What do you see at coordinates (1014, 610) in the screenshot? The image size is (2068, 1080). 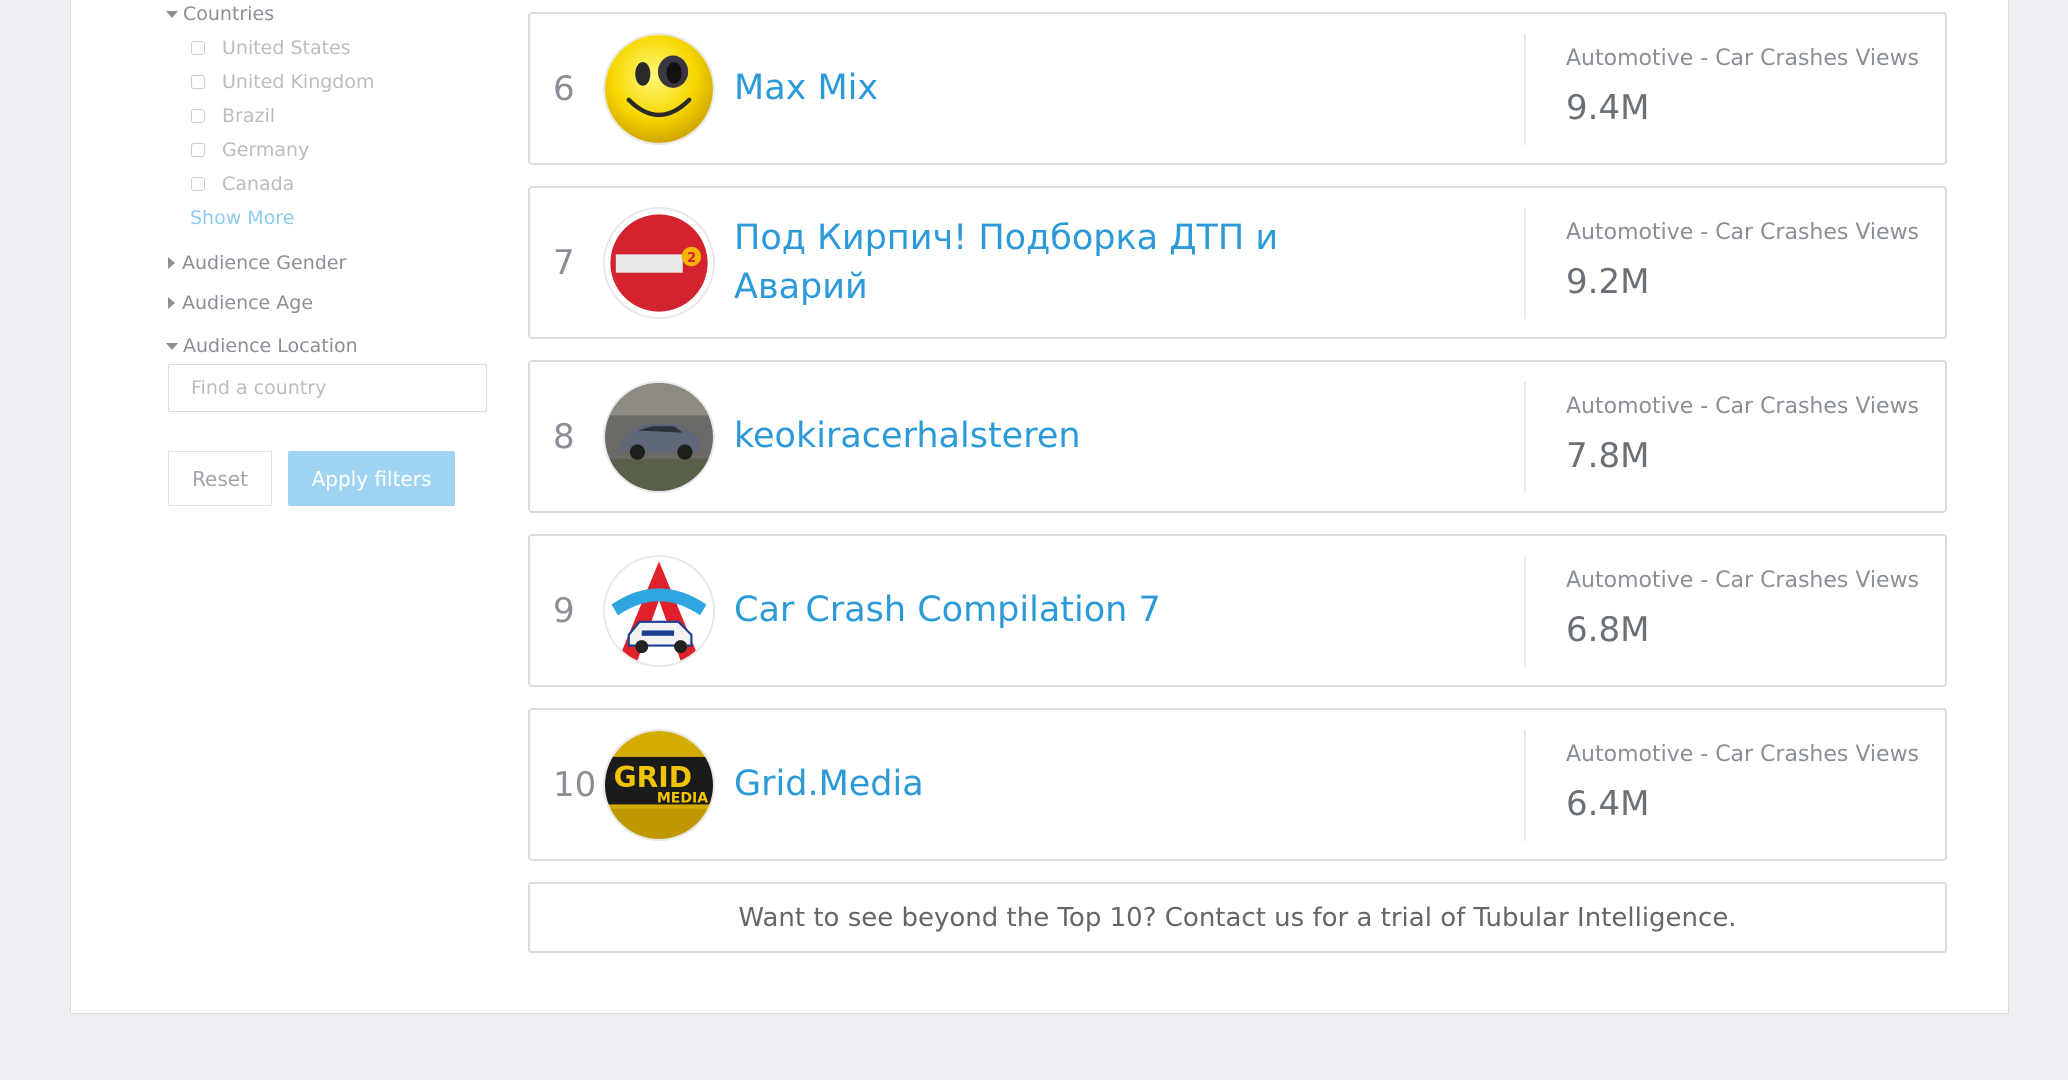 I see `channel-name-link: Car Crash Compilation 7` at bounding box center [1014, 610].